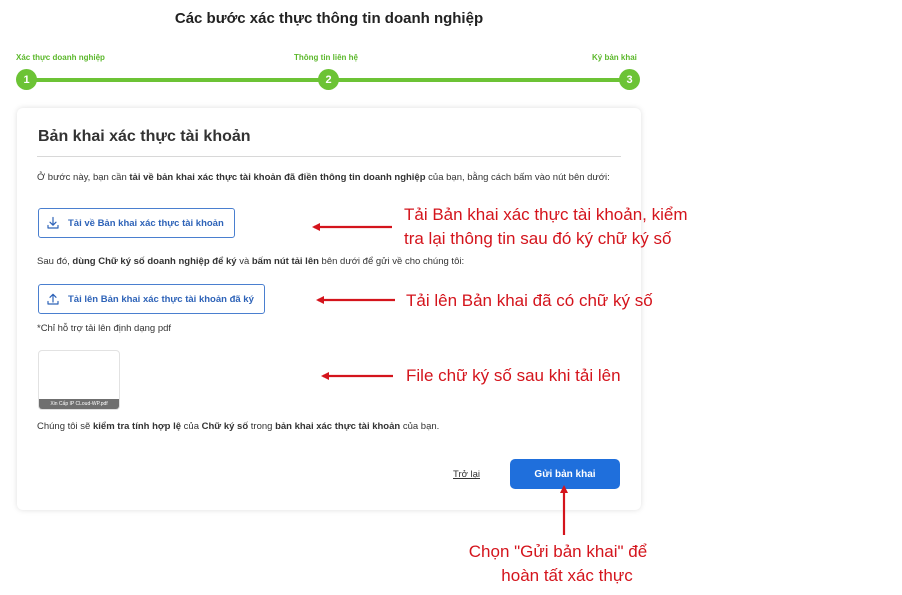 The height and width of the screenshot is (595, 902). What do you see at coordinates (136, 223) in the screenshot?
I see `download-declaration-button: Tải về Bản khai xác thực tài khoản` at bounding box center [136, 223].